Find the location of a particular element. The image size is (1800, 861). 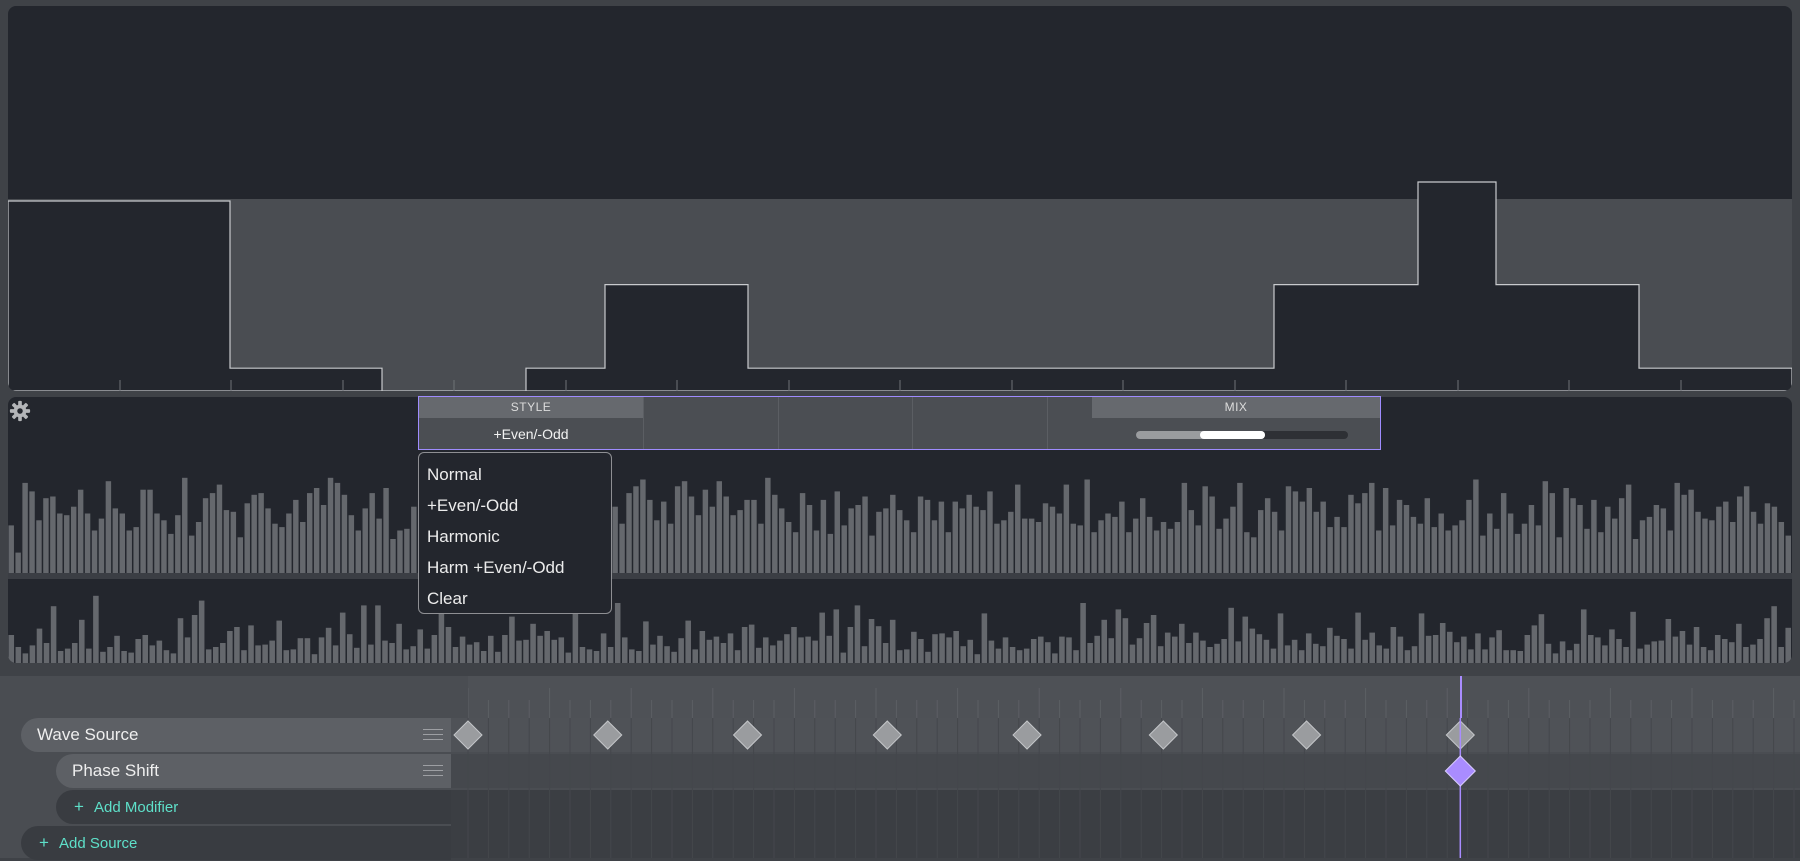

keyframe-layer is located at coordinates (1125, 788).